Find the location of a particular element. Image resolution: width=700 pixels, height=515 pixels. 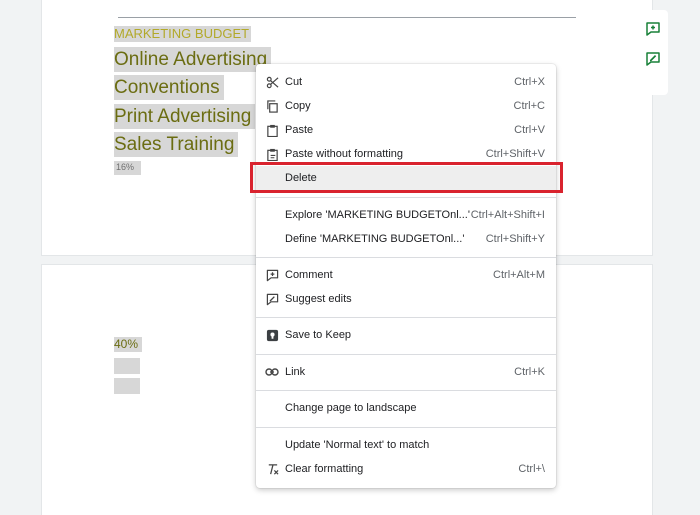

menu-item-shortcut: Ctrl+Alt+Shift+I is located at coordinates (507, 215).